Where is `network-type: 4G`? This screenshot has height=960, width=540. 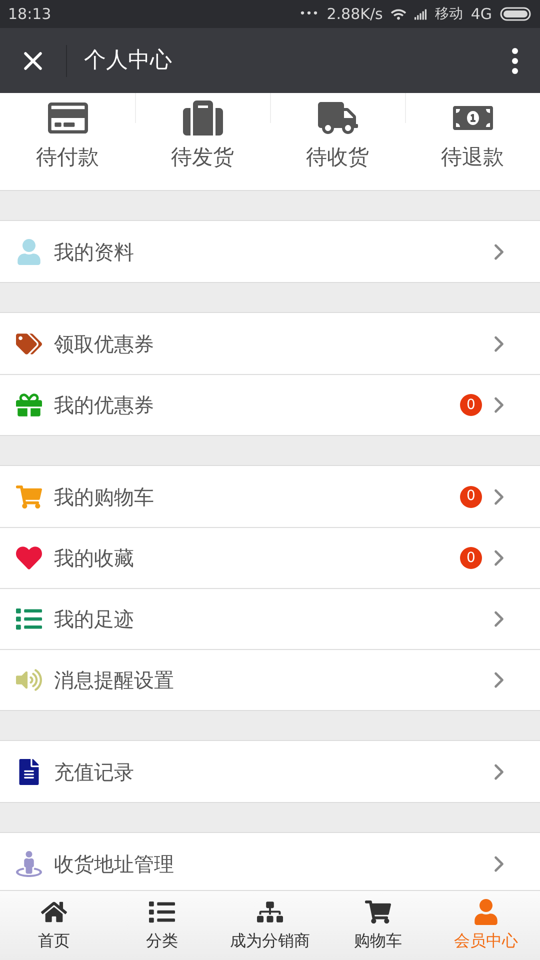
network-type: 4G is located at coordinates (481, 14).